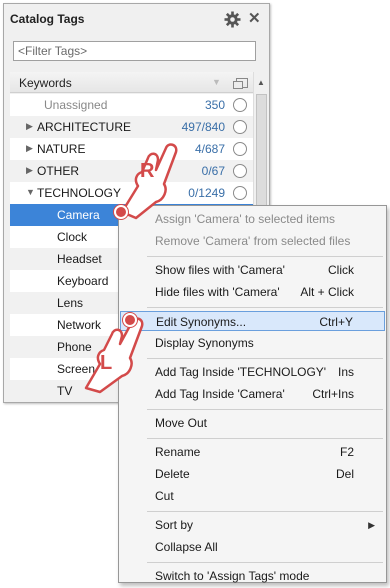 The width and height of the screenshot is (390, 588). I want to click on filter-tags-input, so click(134, 51).